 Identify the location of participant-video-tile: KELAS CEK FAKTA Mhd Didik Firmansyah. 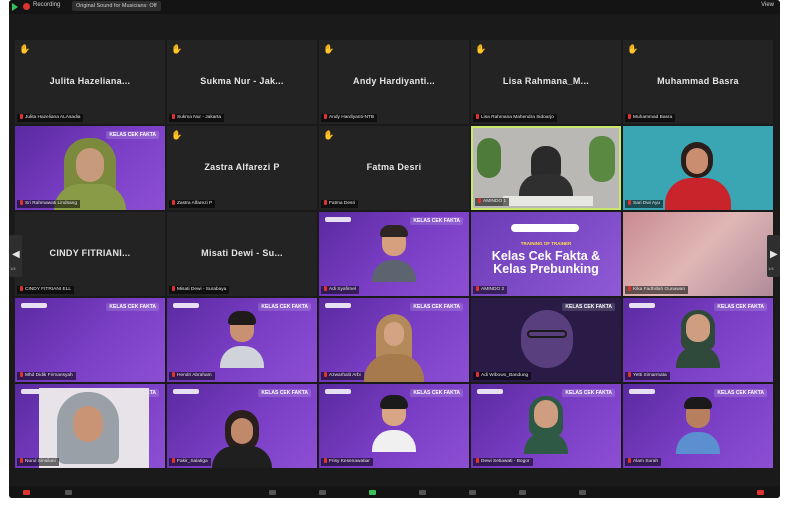
(90, 340).